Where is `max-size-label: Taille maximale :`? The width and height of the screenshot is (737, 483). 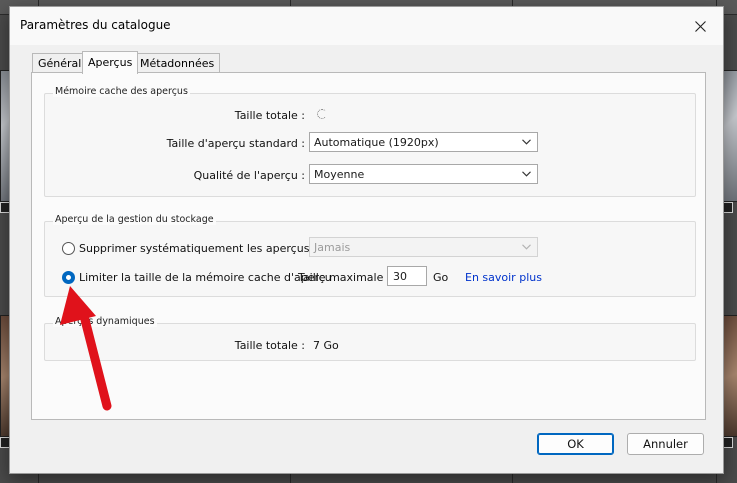 max-size-label: Taille maximale : is located at coordinates (344, 277).